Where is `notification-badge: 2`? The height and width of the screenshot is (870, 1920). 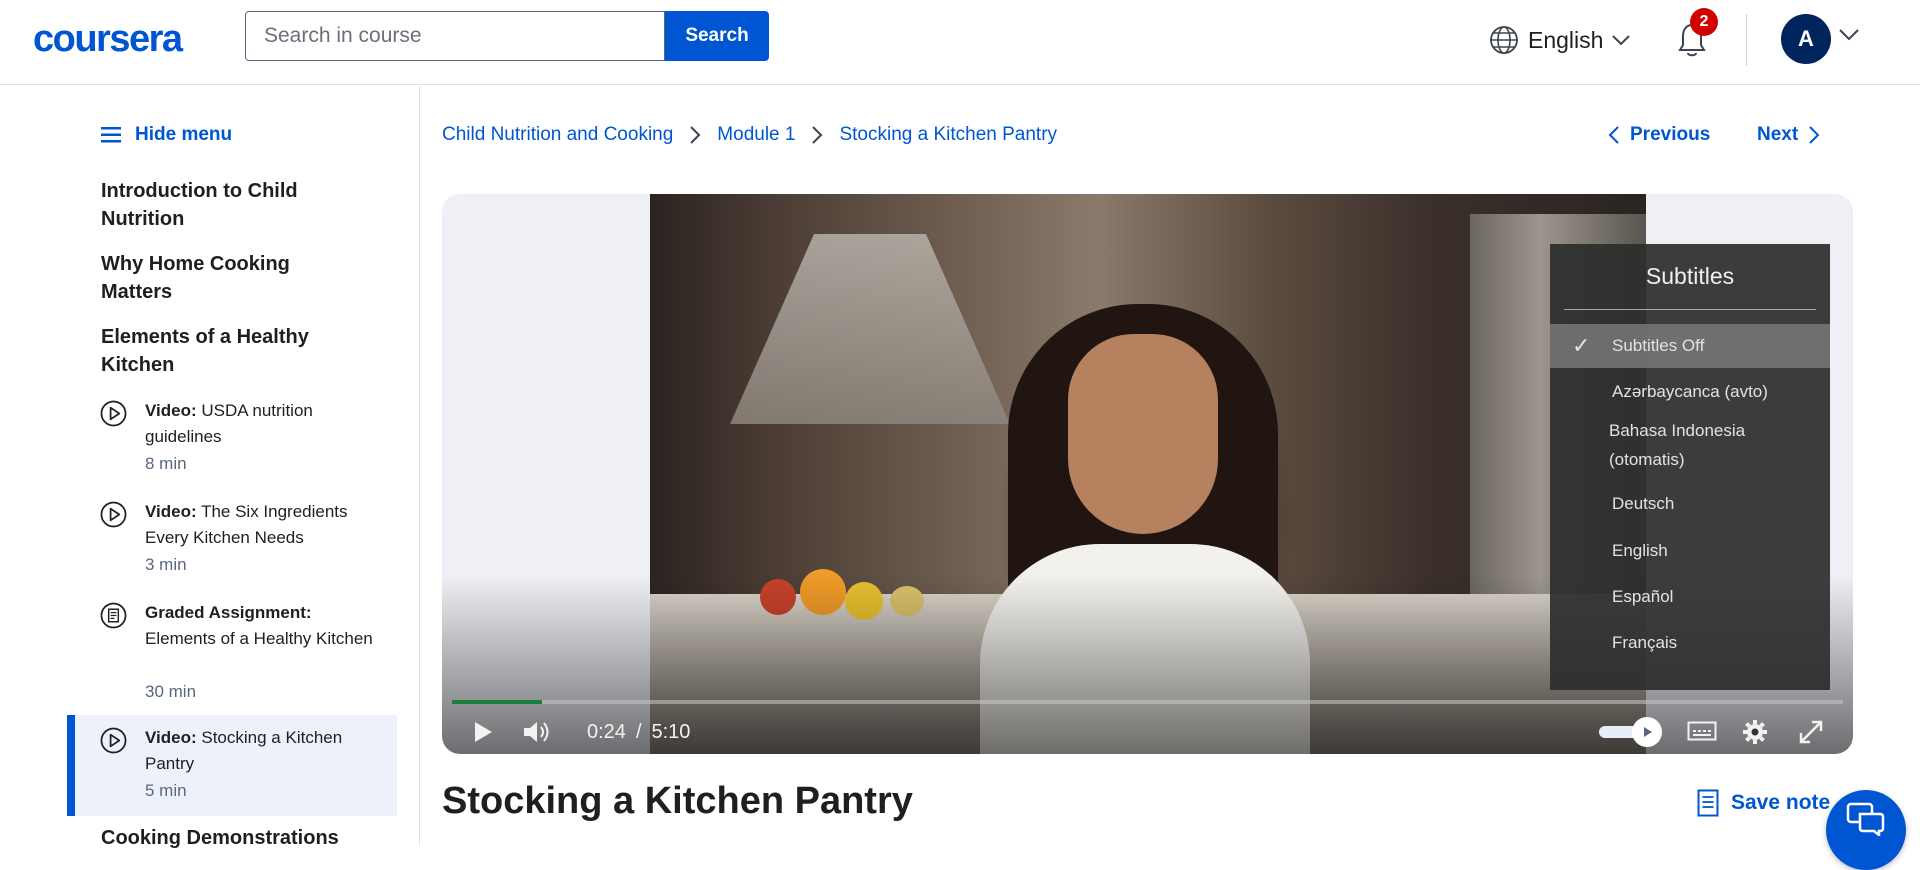
notification-badge: 2 is located at coordinates (1704, 22).